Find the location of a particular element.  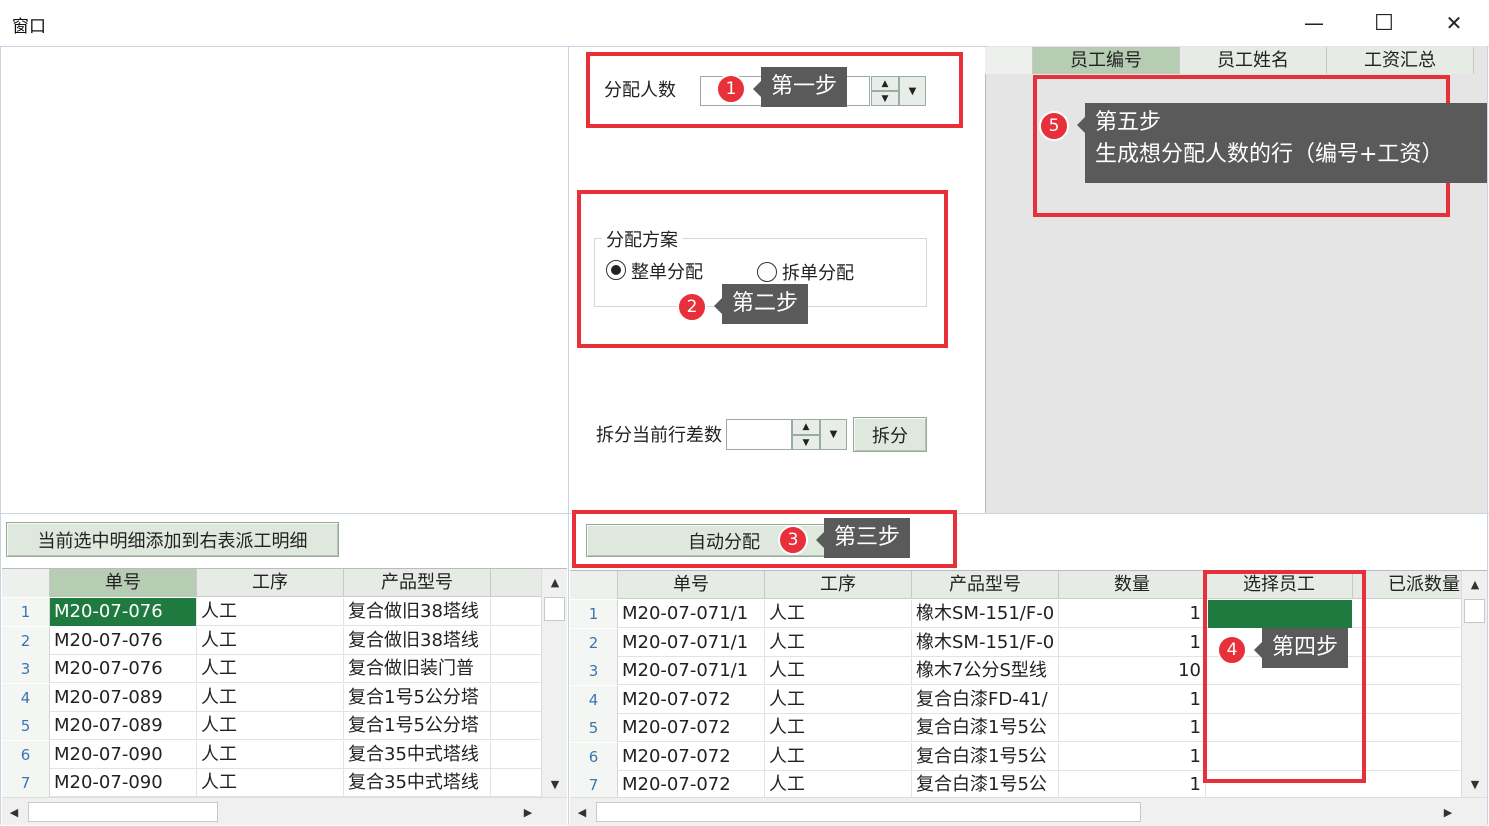

cell-model: 复合白漆FD-41/ is located at coordinates (985, 699).